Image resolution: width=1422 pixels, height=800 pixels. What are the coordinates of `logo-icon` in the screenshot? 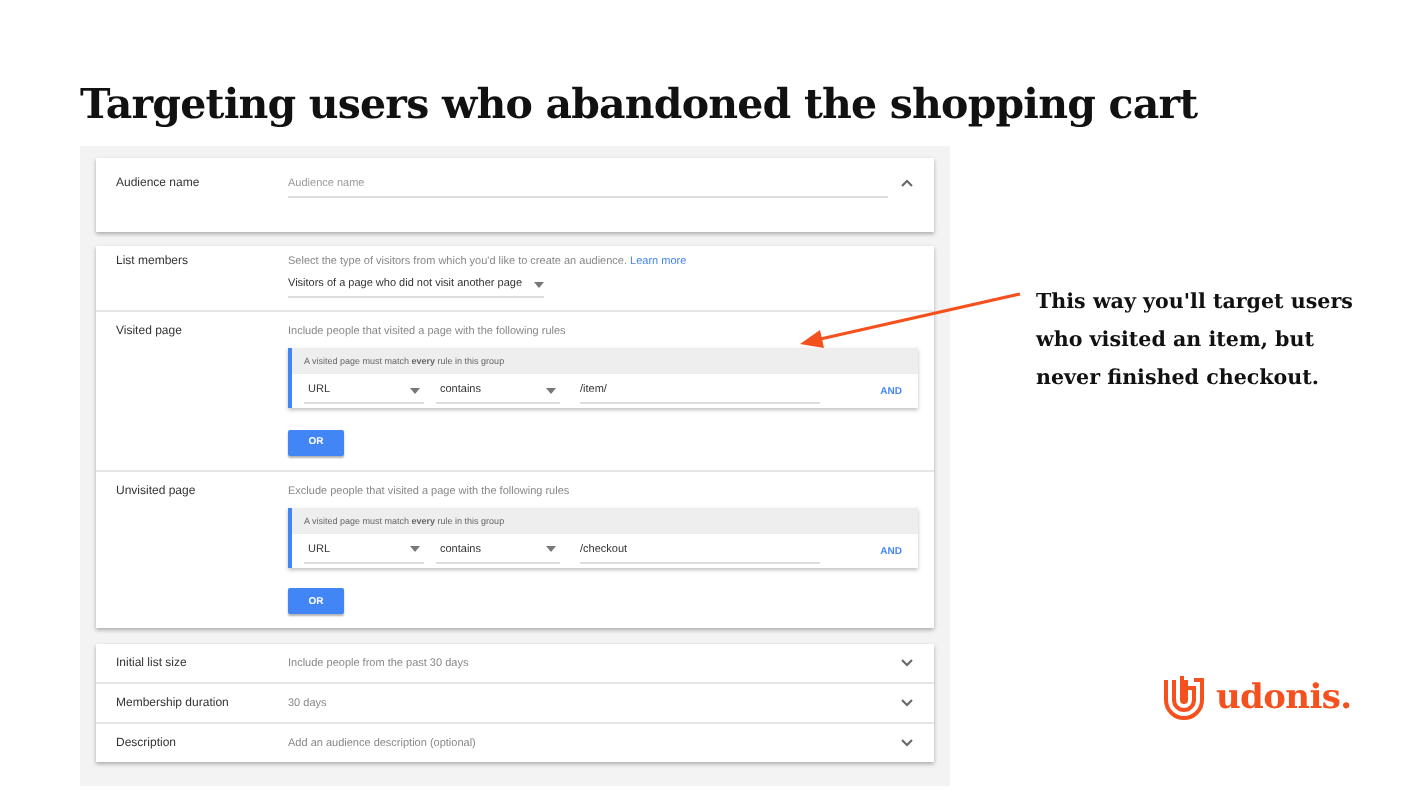 It's located at (1184, 698).